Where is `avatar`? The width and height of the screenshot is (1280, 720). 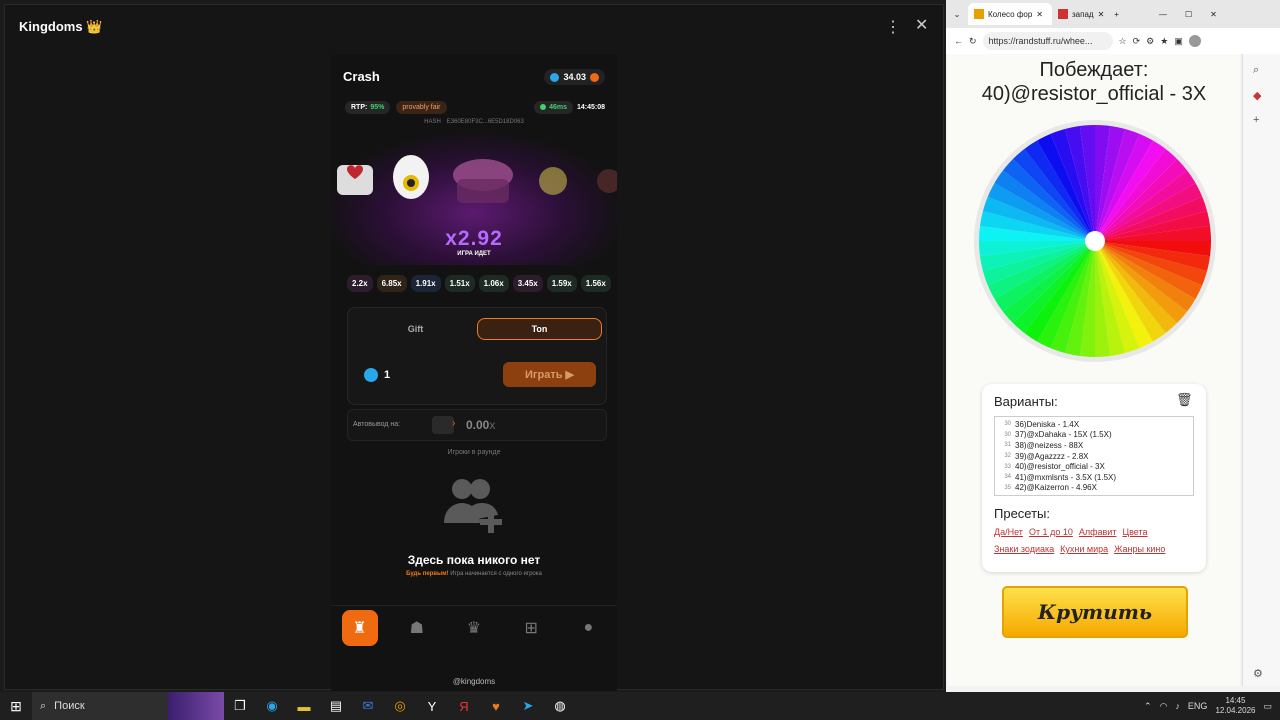
avatar is located at coordinates (1194, 41).